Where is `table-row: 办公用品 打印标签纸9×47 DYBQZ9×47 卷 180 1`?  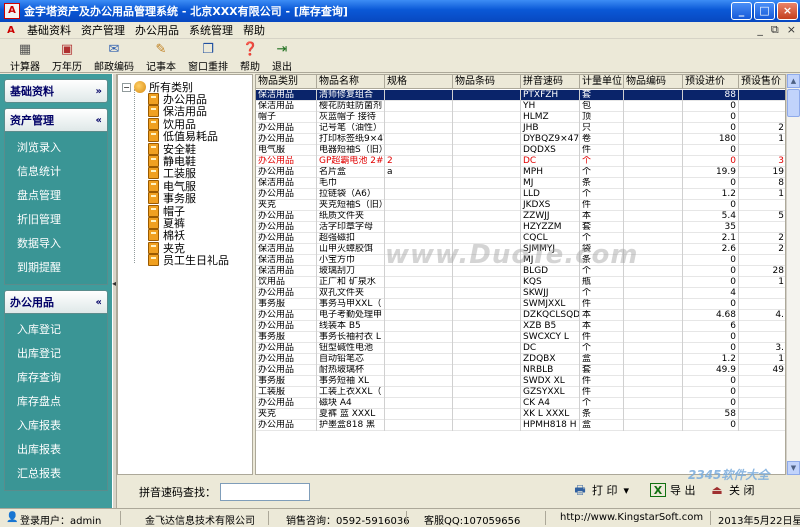
table-row: 办公用品 打印标签纸9×47 DYBQZ9×47 卷 180 1 is located at coordinates (520, 139).